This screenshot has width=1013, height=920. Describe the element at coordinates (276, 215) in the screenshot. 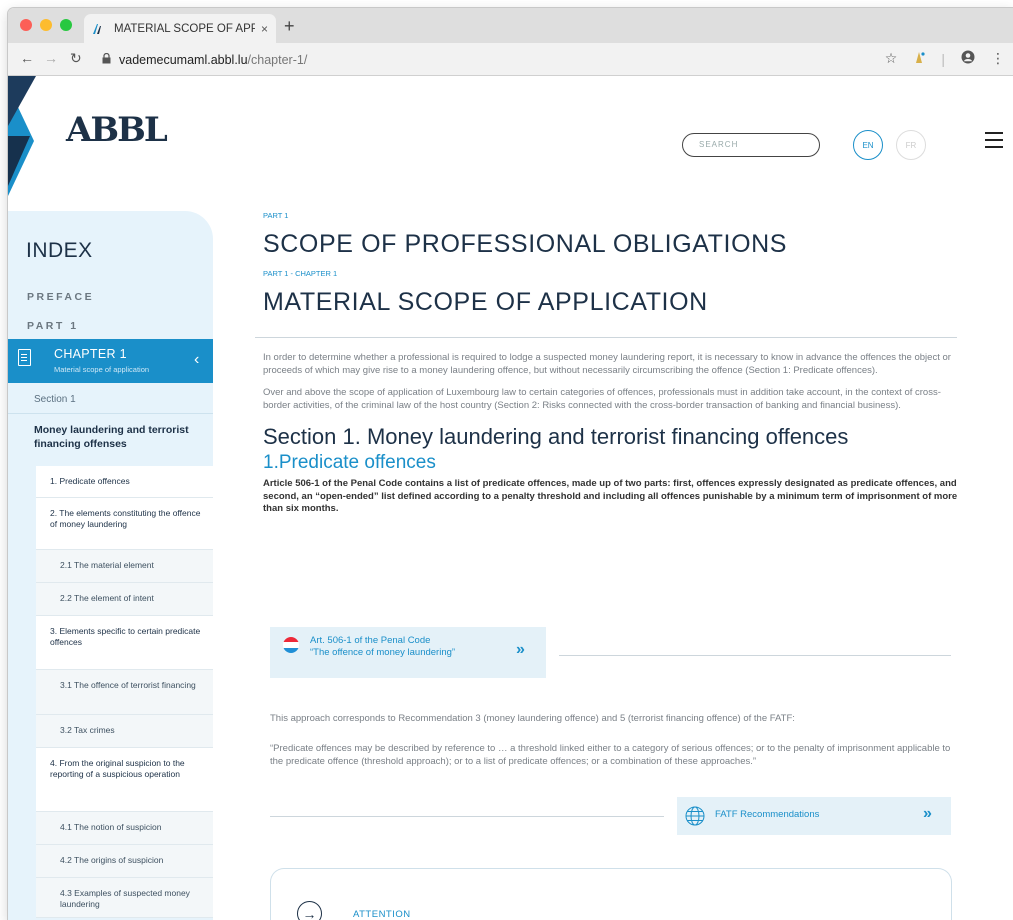

I see `part-label: PART 1` at that location.